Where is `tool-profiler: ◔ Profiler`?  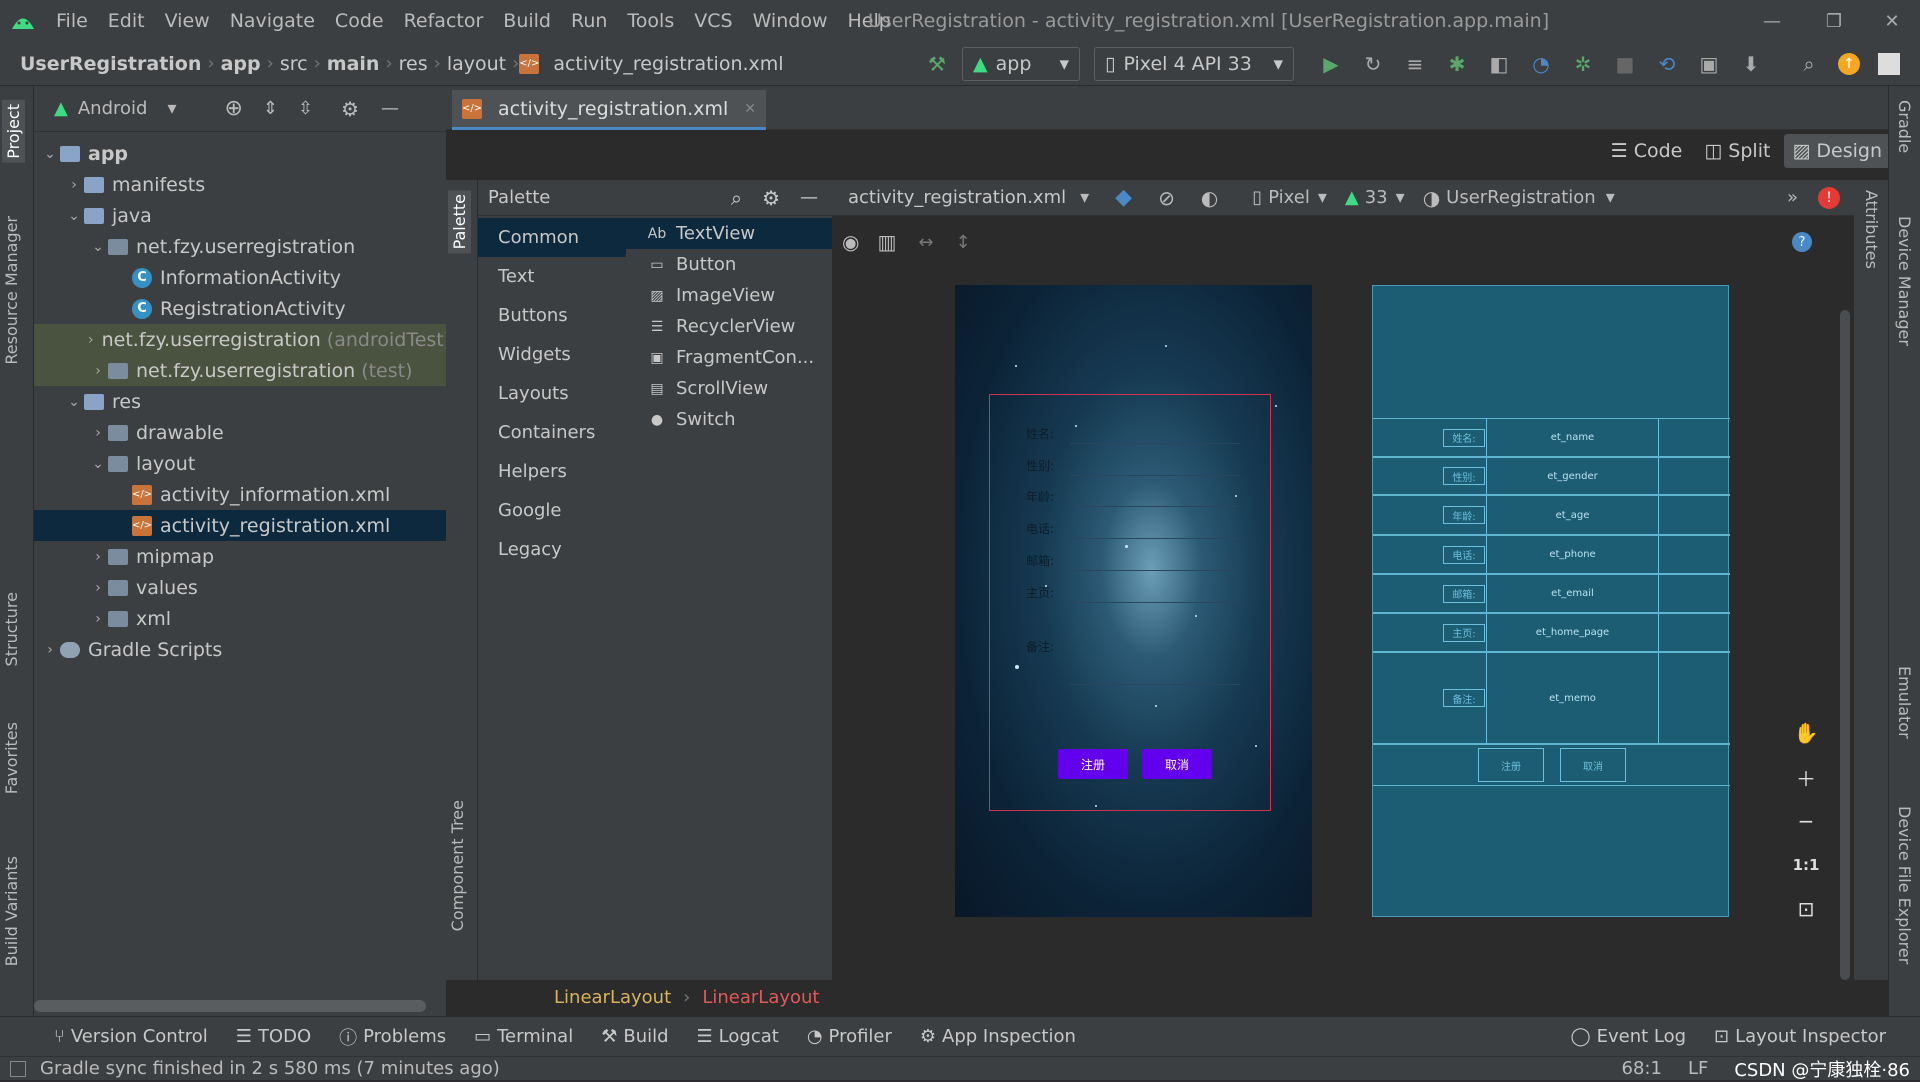
tool-profiler: ◔ Profiler is located at coordinates (849, 1036).